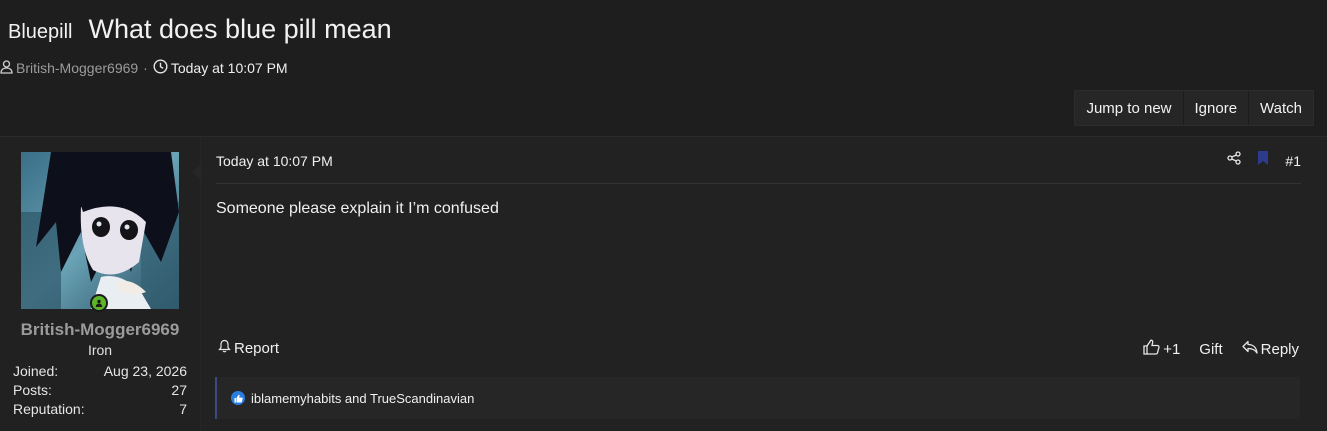 The height and width of the screenshot is (431, 1327). I want to click on watch-button: Watch, so click(1280, 108).